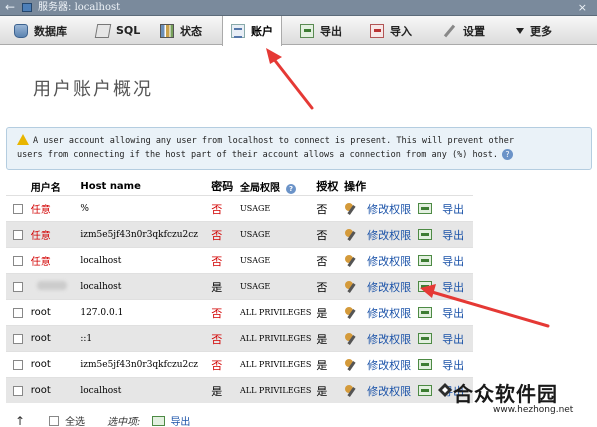 Image resolution: width=597 pixels, height=427 pixels. I want to click on tab-label: 账户, so click(262, 31).